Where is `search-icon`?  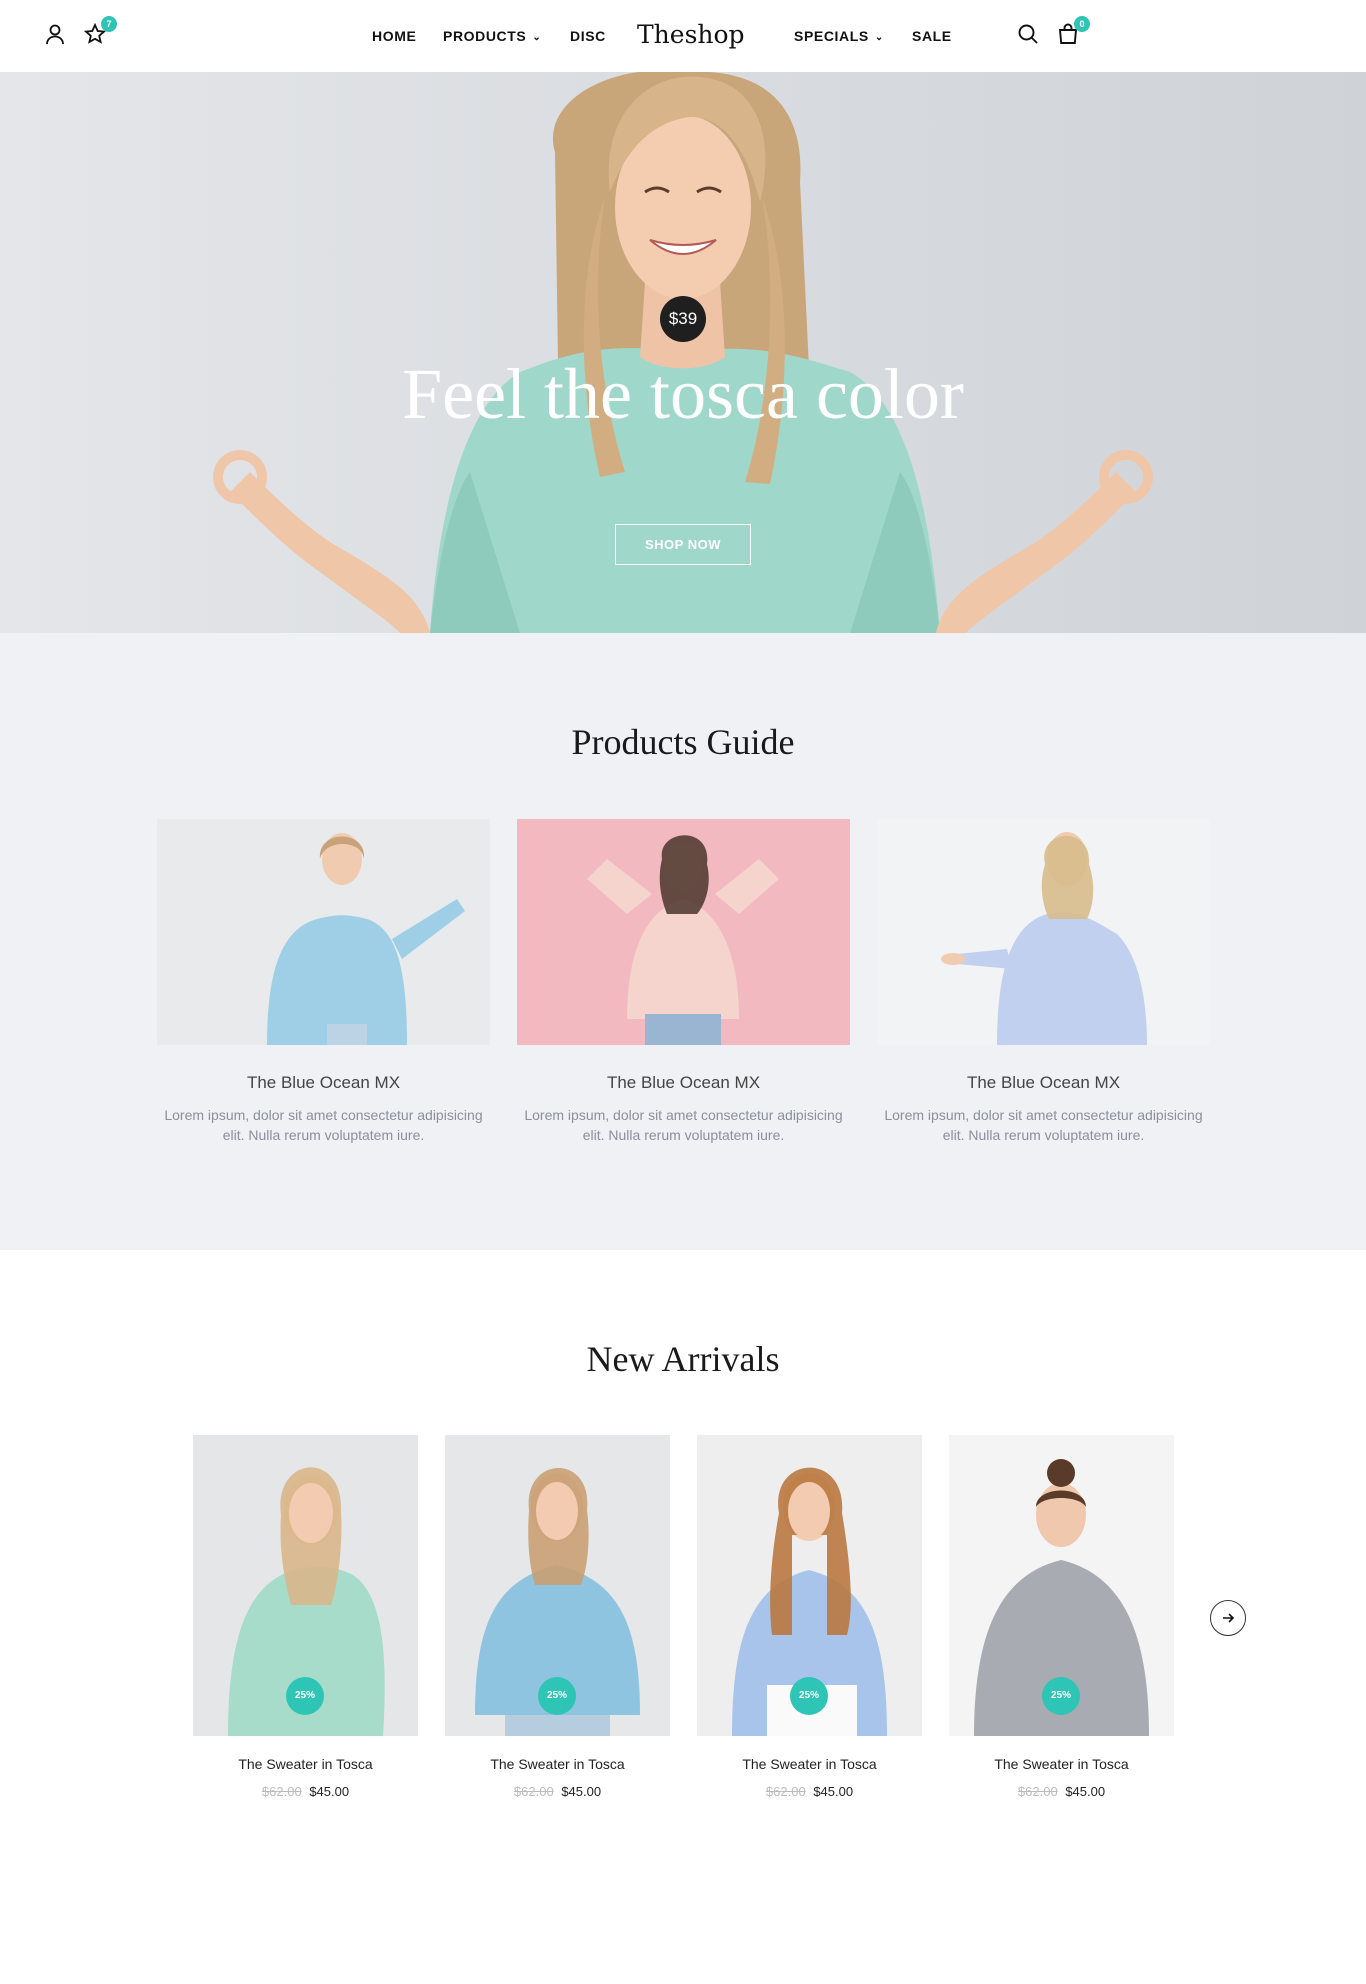
search-icon is located at coordinates (1028, 34).